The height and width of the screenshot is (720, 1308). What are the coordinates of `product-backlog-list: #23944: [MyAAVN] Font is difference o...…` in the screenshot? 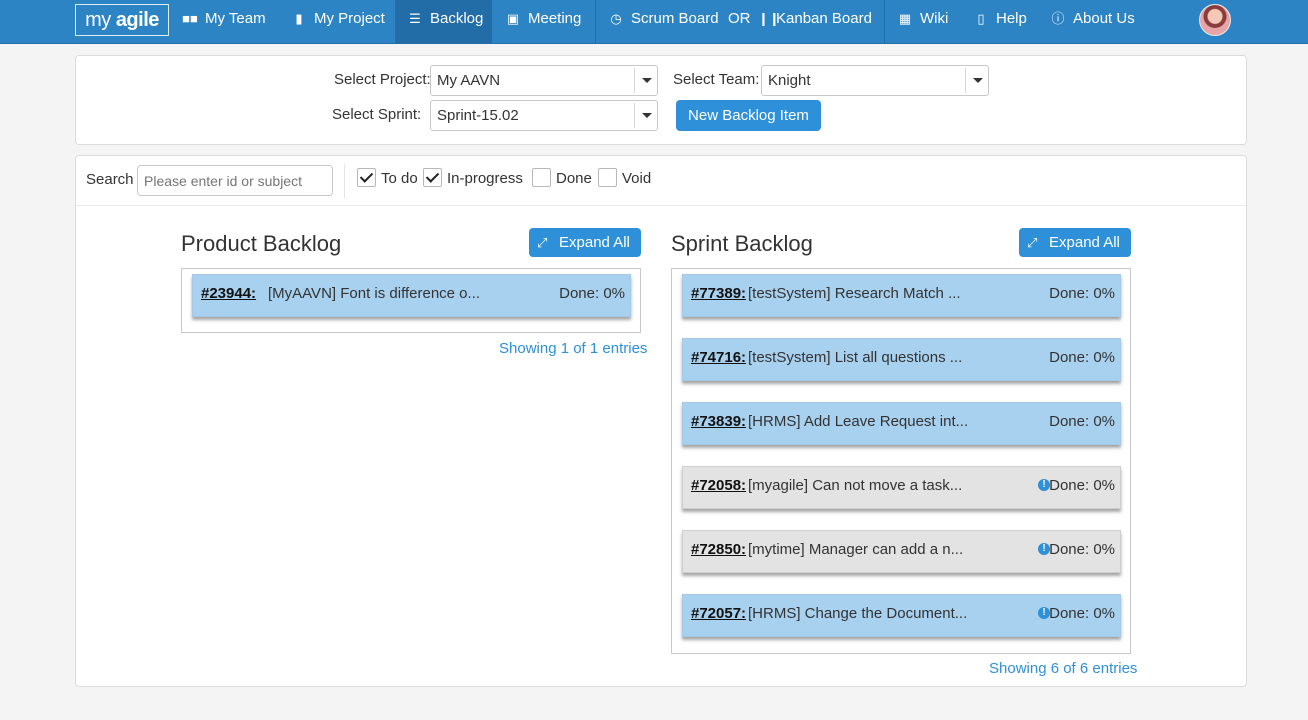 It's located at (411, 300).